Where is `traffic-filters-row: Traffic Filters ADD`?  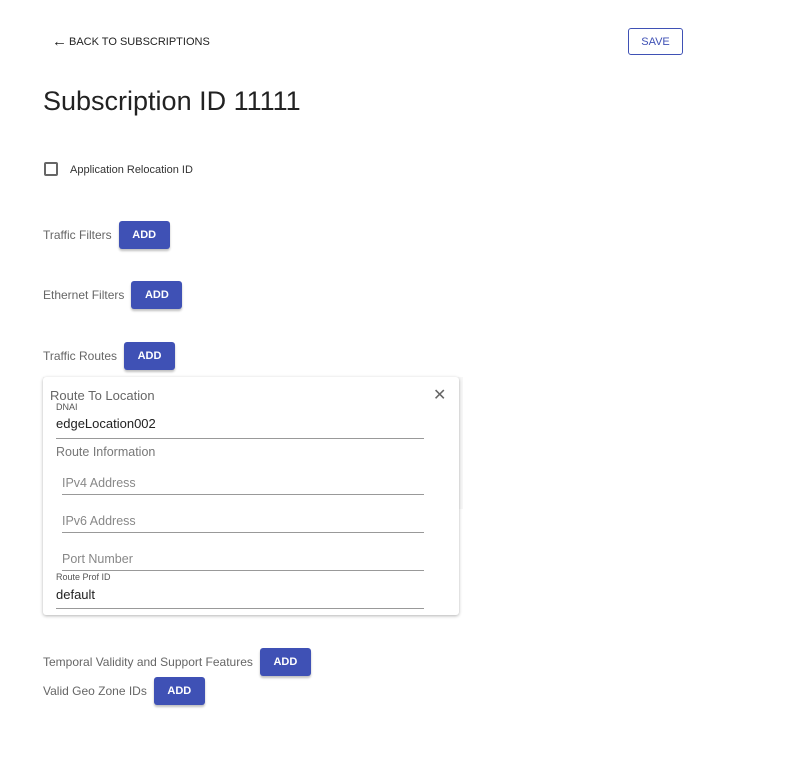
traffic-filters-row: Traffic Filters ADD is located at coordinates (106, 235).